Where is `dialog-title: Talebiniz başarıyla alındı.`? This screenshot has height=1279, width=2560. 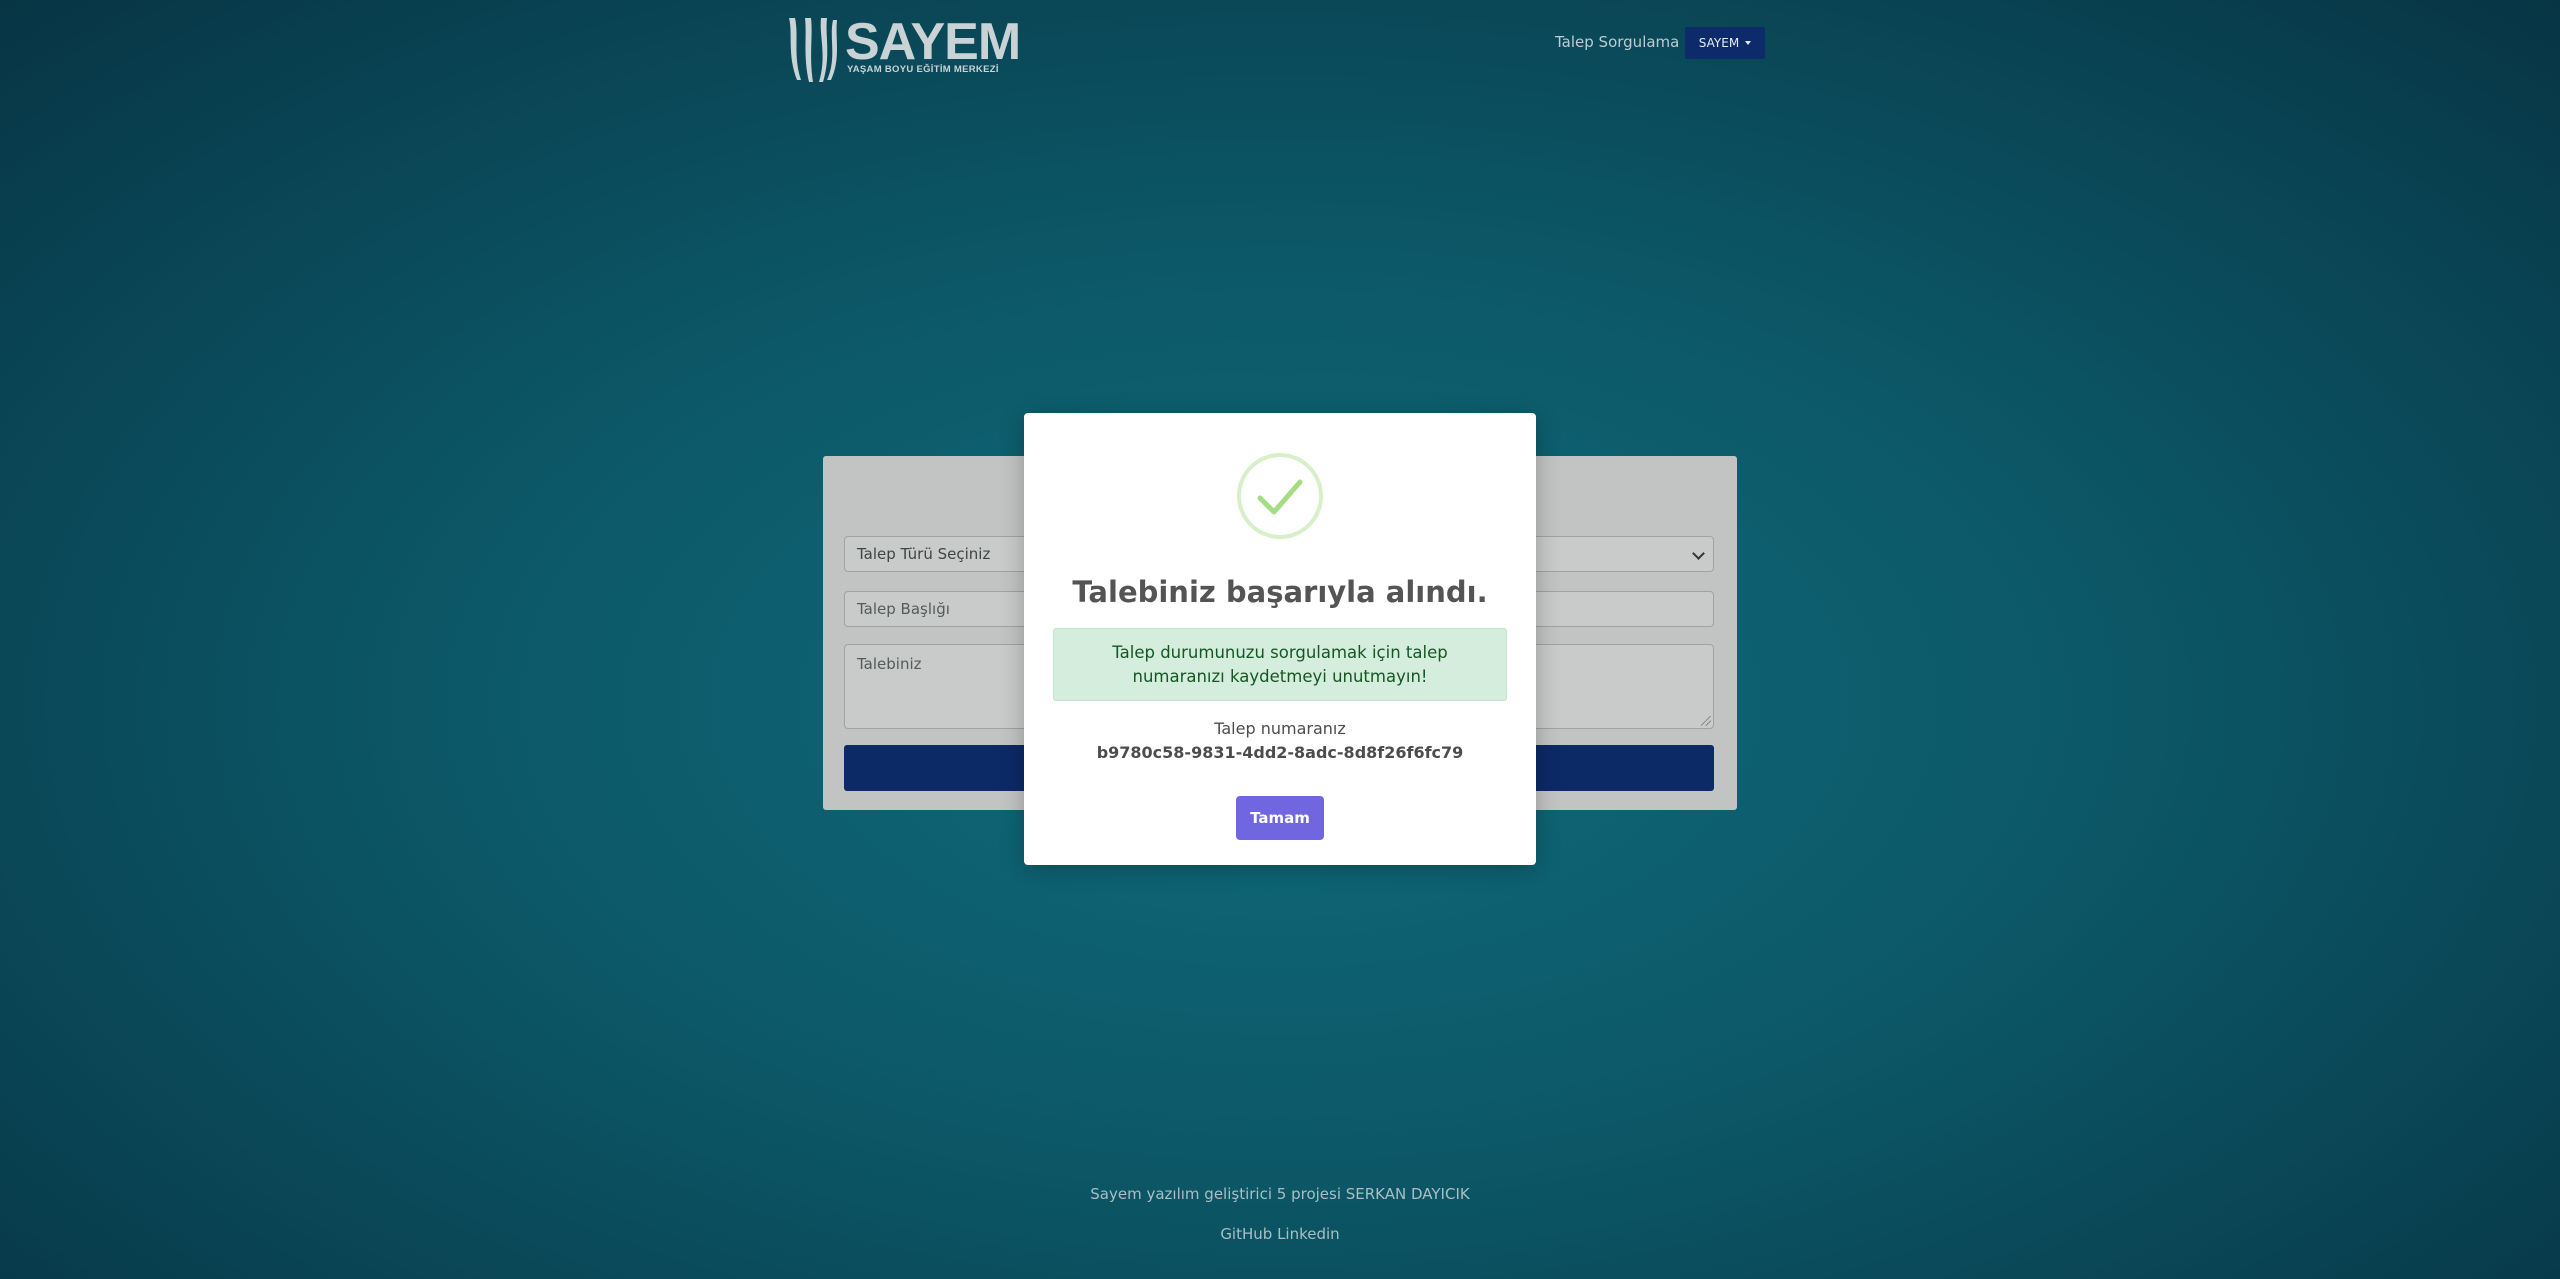
dialog-title: Talebiniz başarıyla alındı. is located at coordinates (1280, 592).